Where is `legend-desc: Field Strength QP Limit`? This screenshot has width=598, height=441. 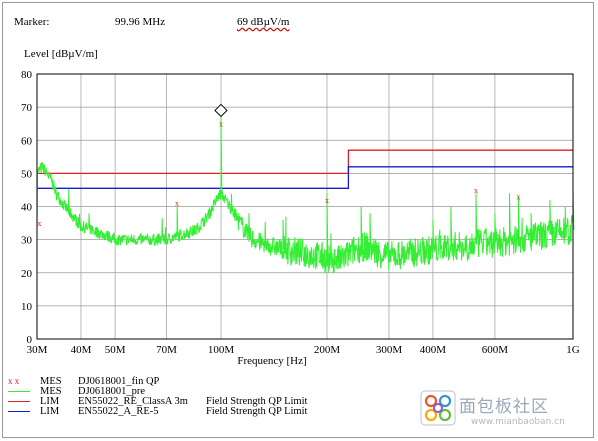 legend-desc: Field Strength QP Limit is located at coordinates (257, 411).